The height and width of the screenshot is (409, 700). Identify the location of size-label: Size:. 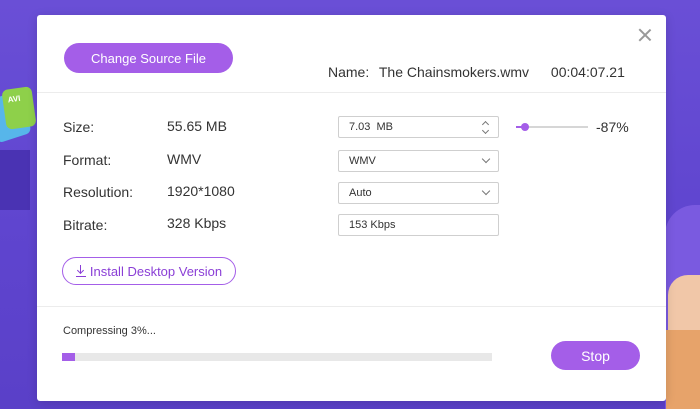
(79, 127).